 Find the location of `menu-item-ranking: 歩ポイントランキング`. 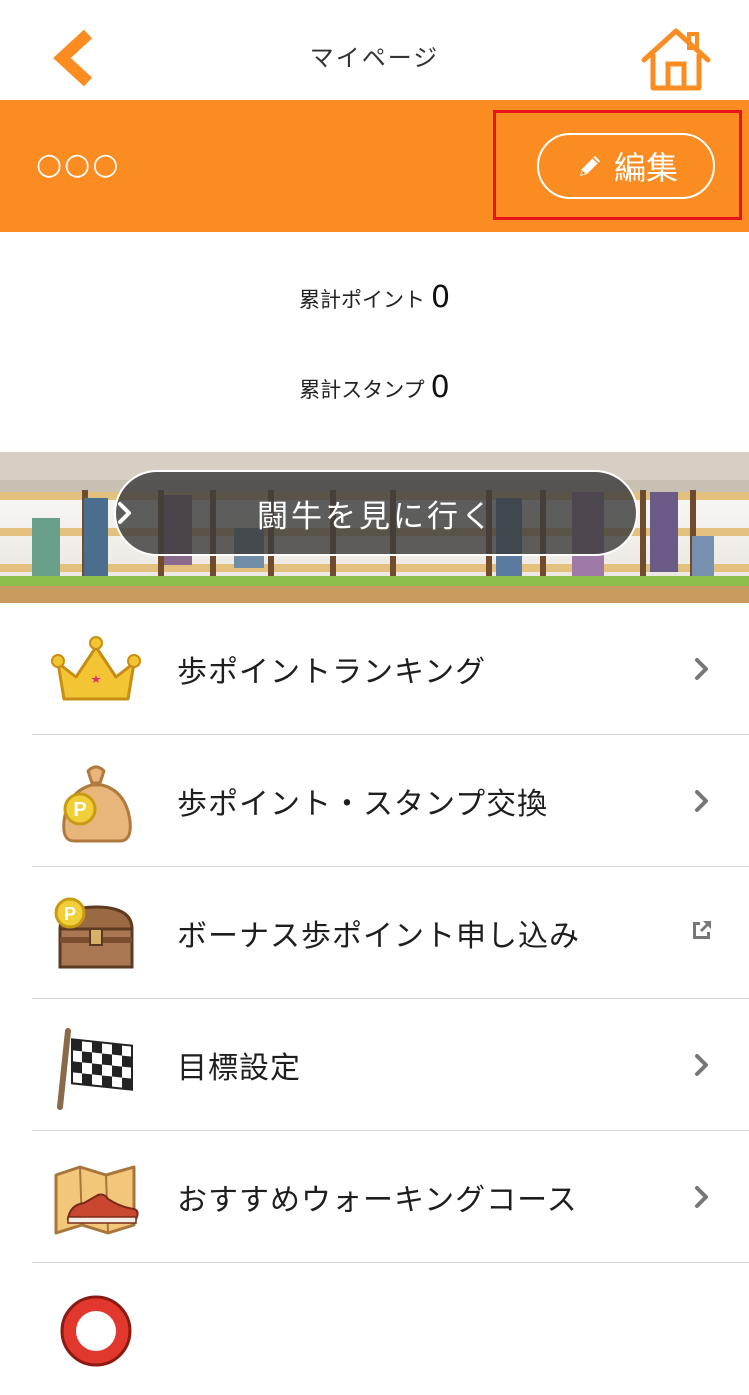

menu-item-ranking: 歩ポイントランキング is located at coordinates (374, 669).